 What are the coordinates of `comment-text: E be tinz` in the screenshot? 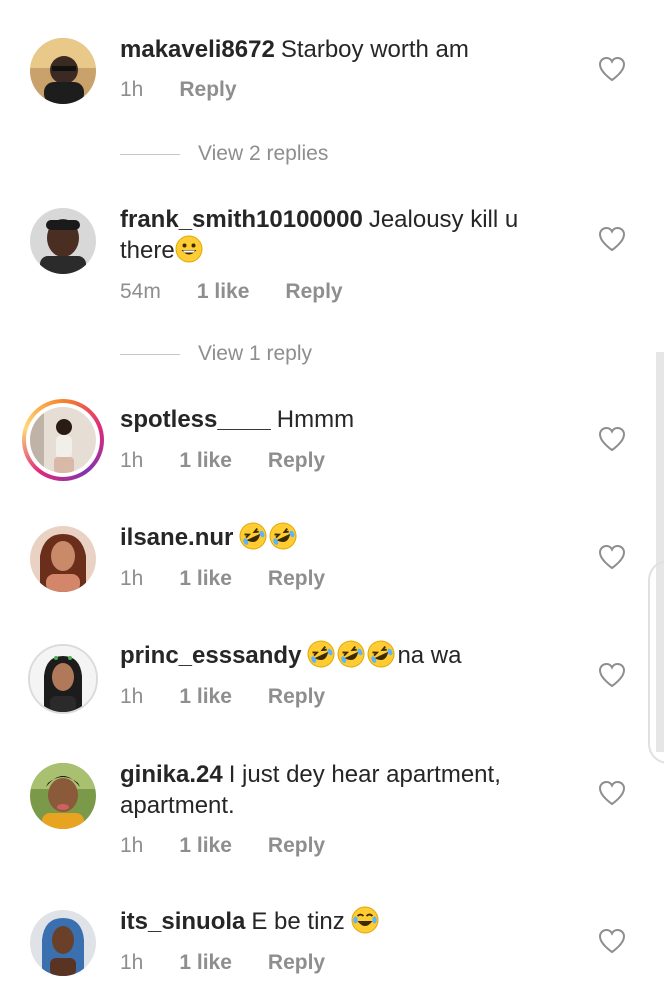 It's located at (298, 921).